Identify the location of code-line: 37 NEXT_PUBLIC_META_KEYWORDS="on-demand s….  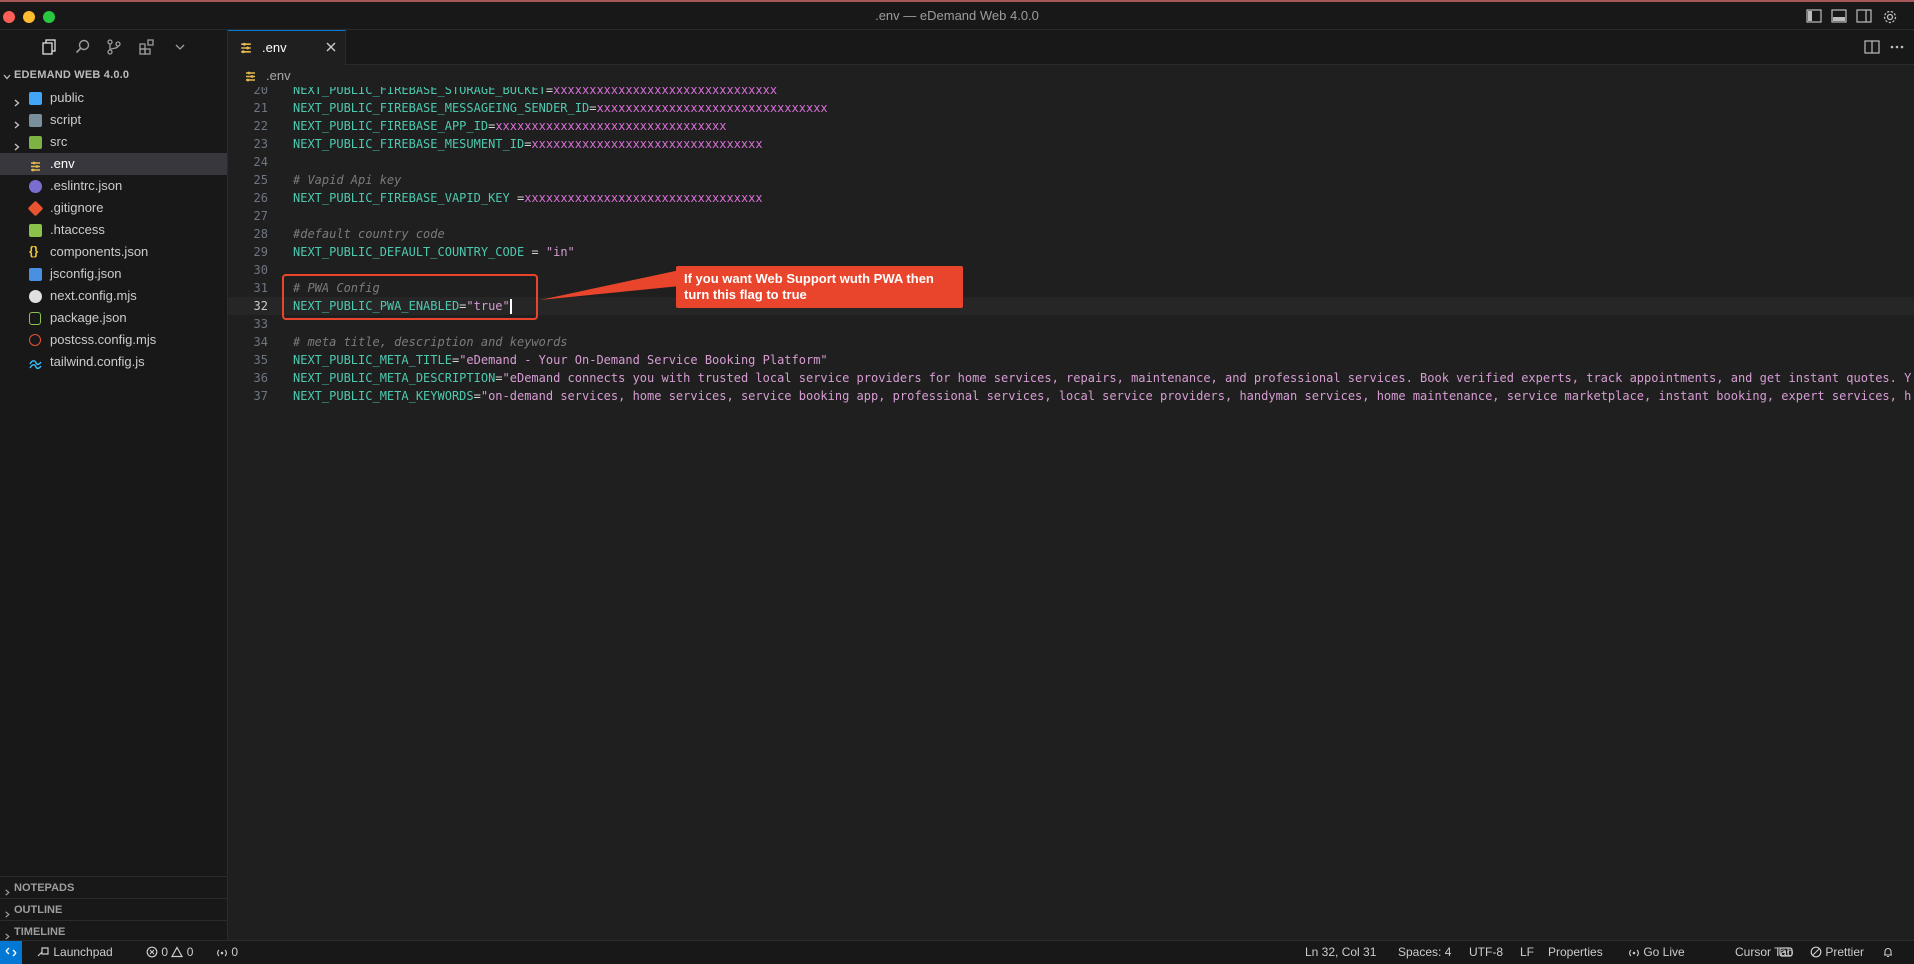
(1071, 396).